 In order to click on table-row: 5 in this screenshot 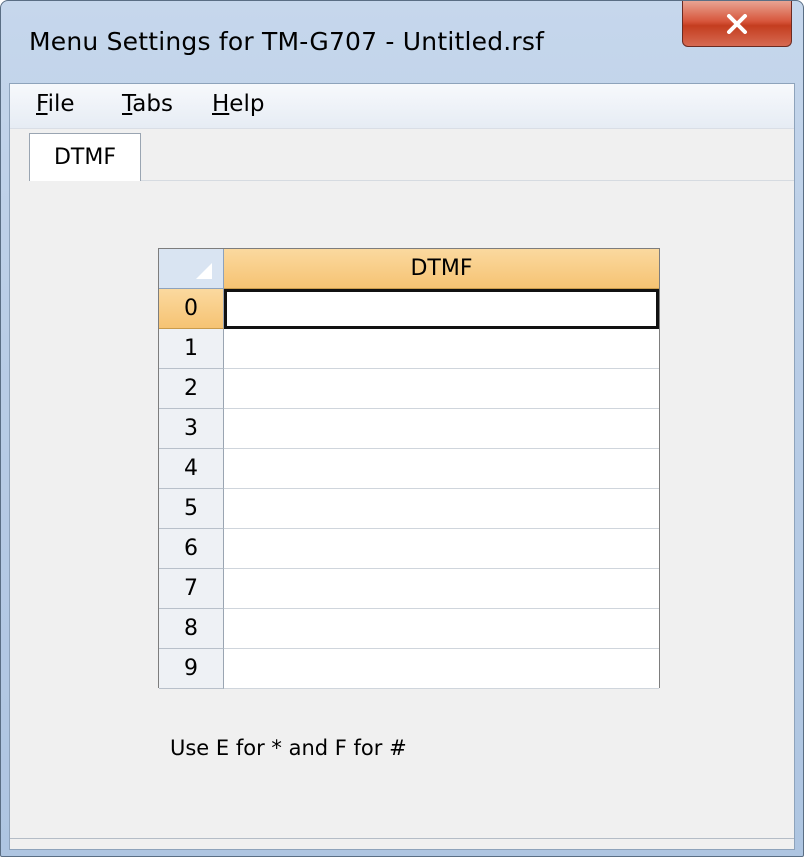, I will do `click(409, 509)`.